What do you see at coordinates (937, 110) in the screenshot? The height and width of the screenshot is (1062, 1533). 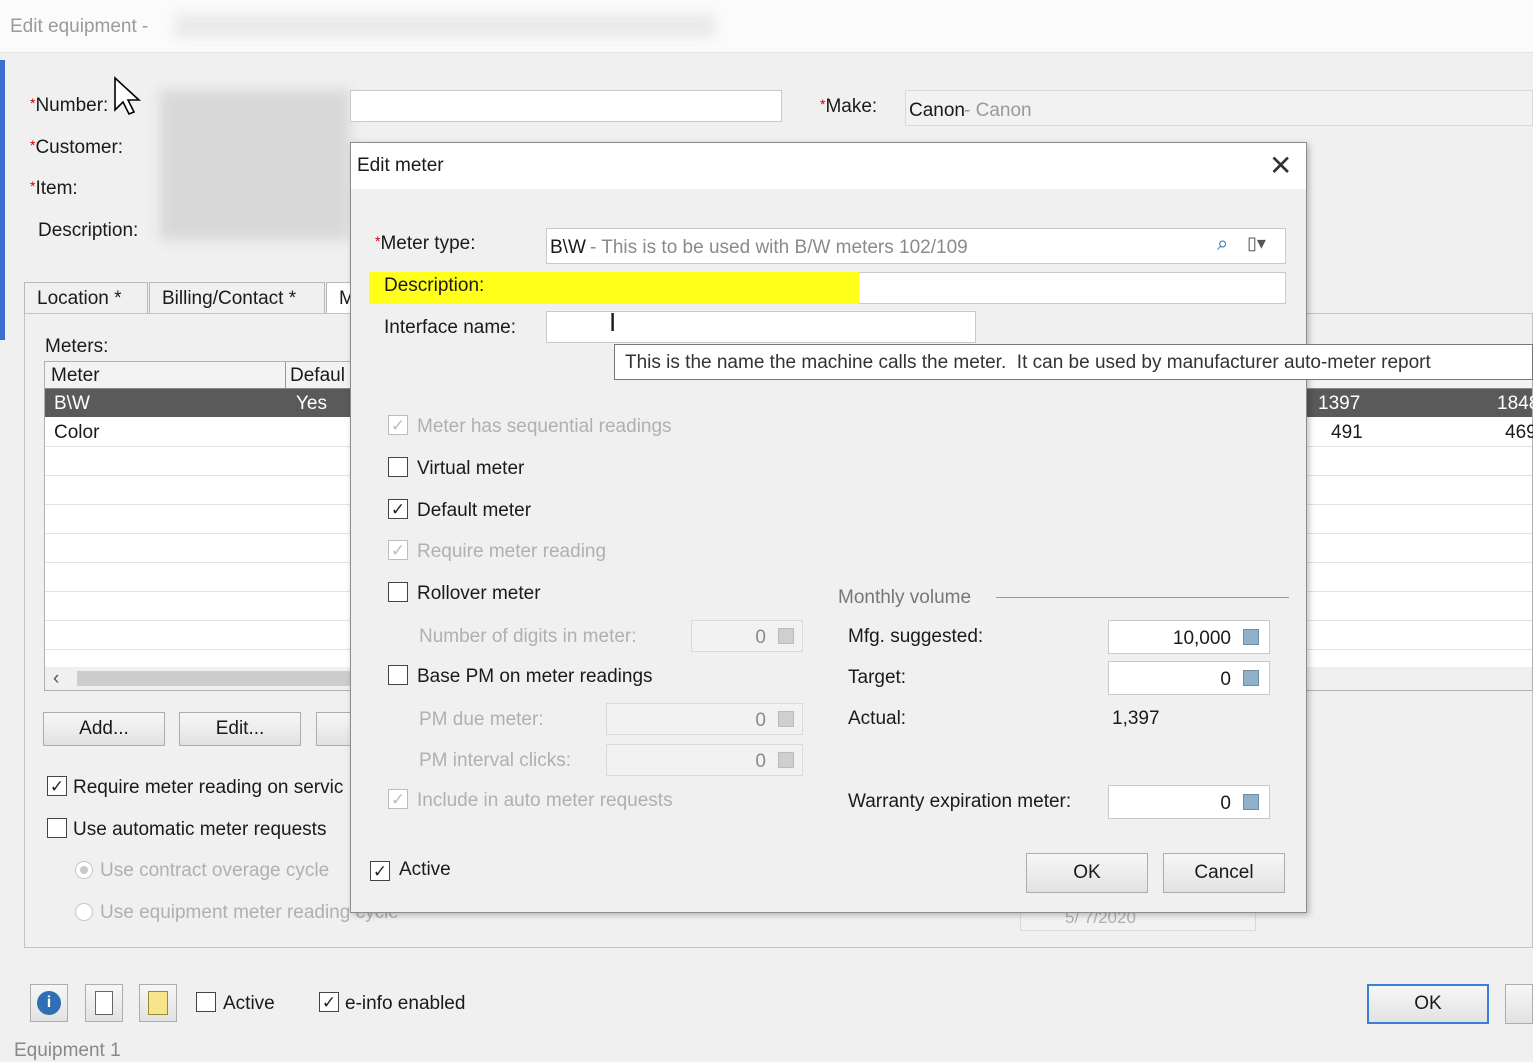 I see `make-value: Canon` at bounding box center [937, 110].